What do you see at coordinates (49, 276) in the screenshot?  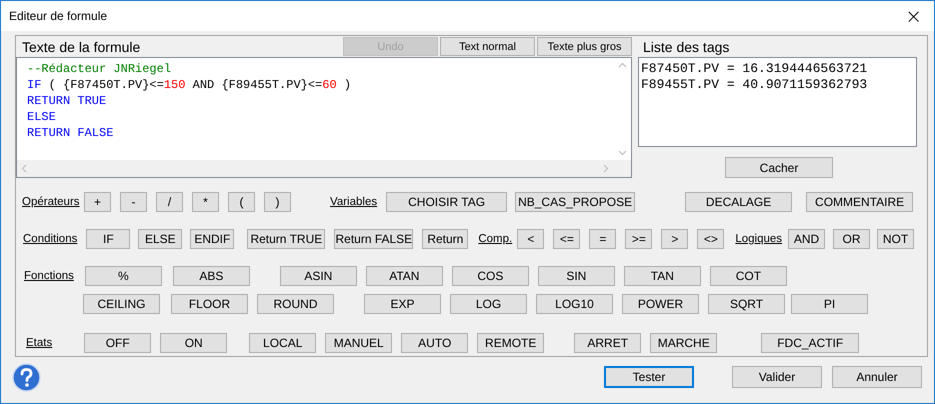 I see `section-label: Fonctions` at bounding box center [49, 276].